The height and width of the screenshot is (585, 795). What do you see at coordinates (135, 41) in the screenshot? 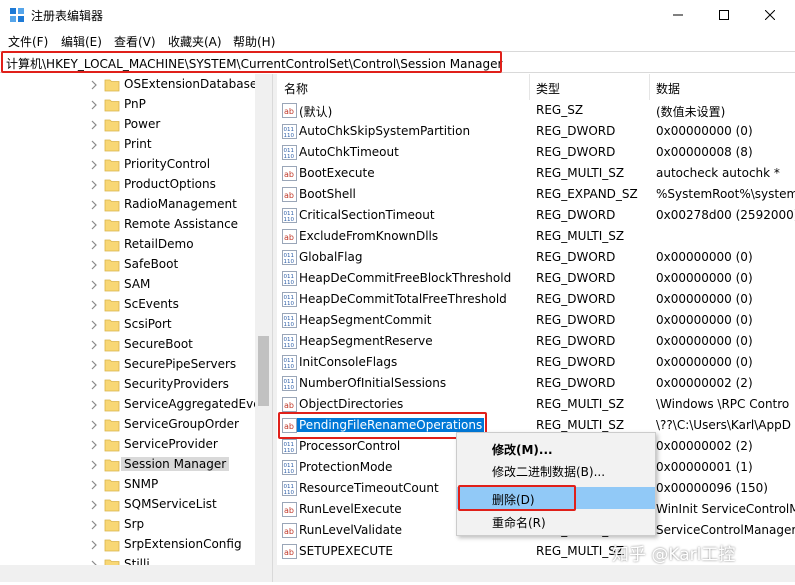
I see `menu-view: 查看(V)` at bounding box center [135, 41].